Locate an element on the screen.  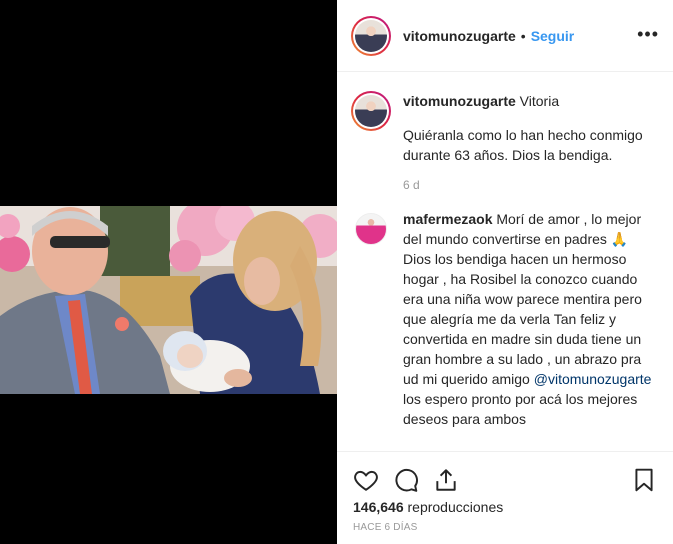
heart-icon is located at coordinates (366, 480).